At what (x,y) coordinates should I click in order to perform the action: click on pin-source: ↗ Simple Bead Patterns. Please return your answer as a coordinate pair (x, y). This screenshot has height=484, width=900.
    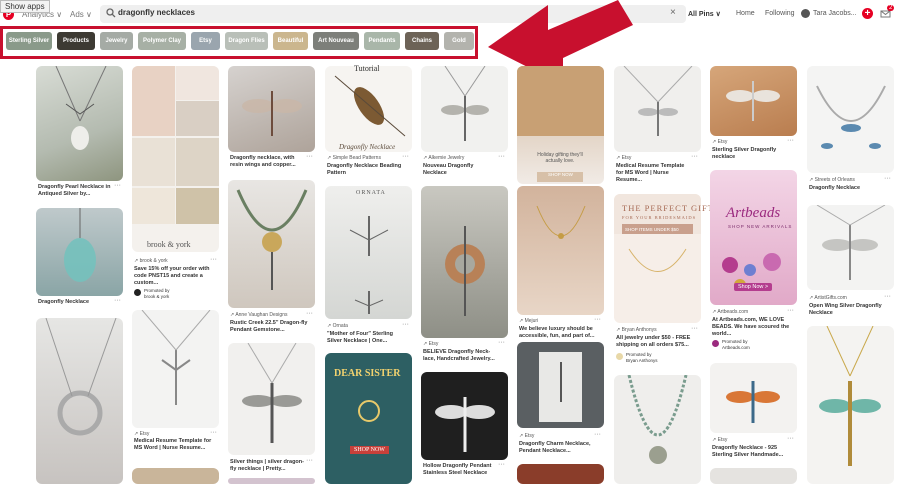
    Looking at the image, I should click on (354, 158).